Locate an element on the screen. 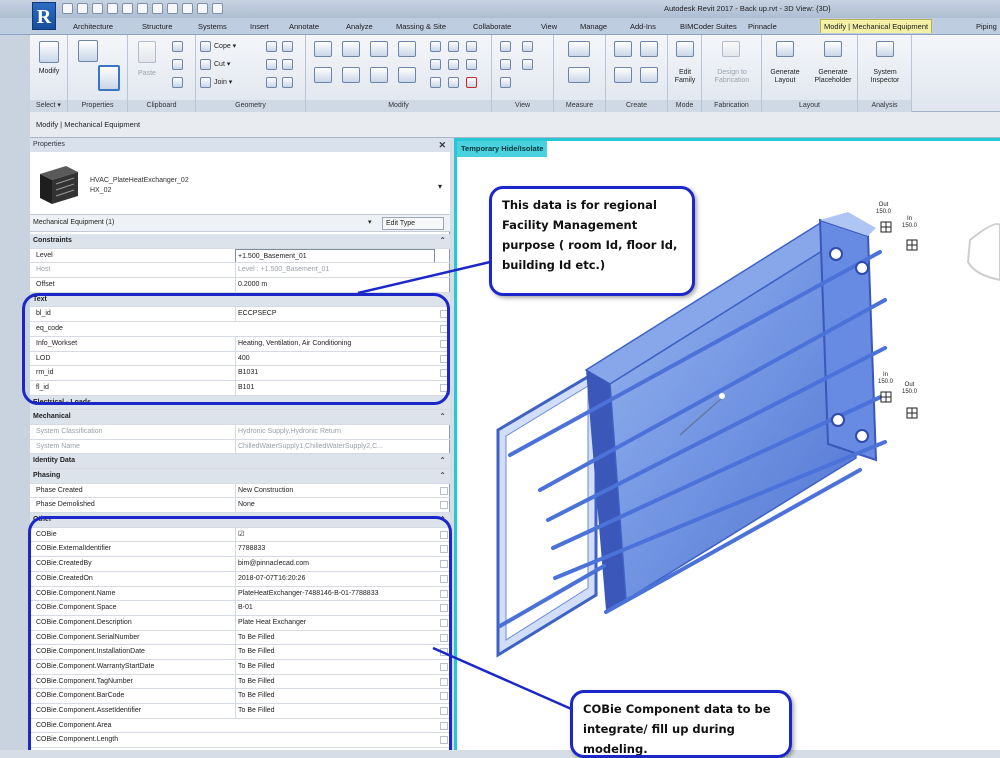 This screenshot has width=1000, height=758. property-row: COBie.CreatedBy bim@pinnaclecad.com is located at coordinates (240, 564).